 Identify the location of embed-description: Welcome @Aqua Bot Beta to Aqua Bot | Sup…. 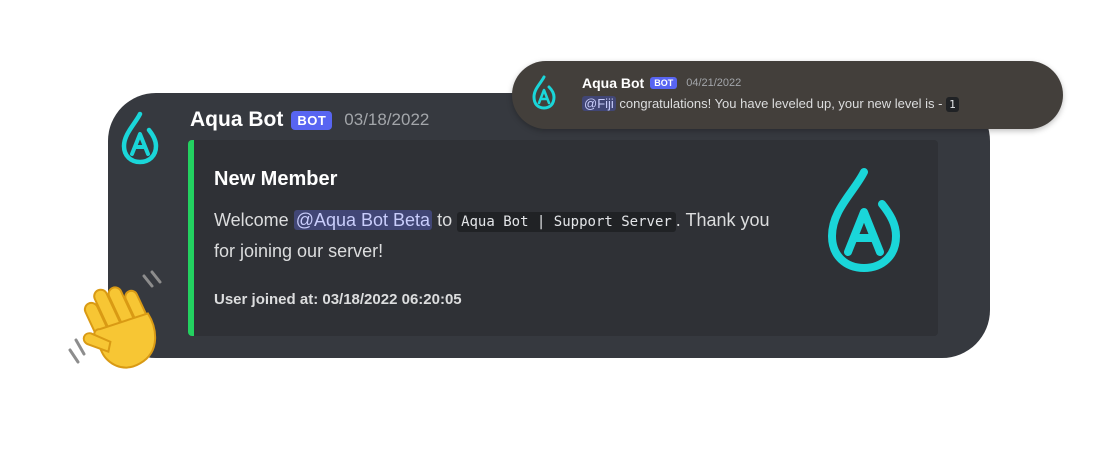
(499, 236).